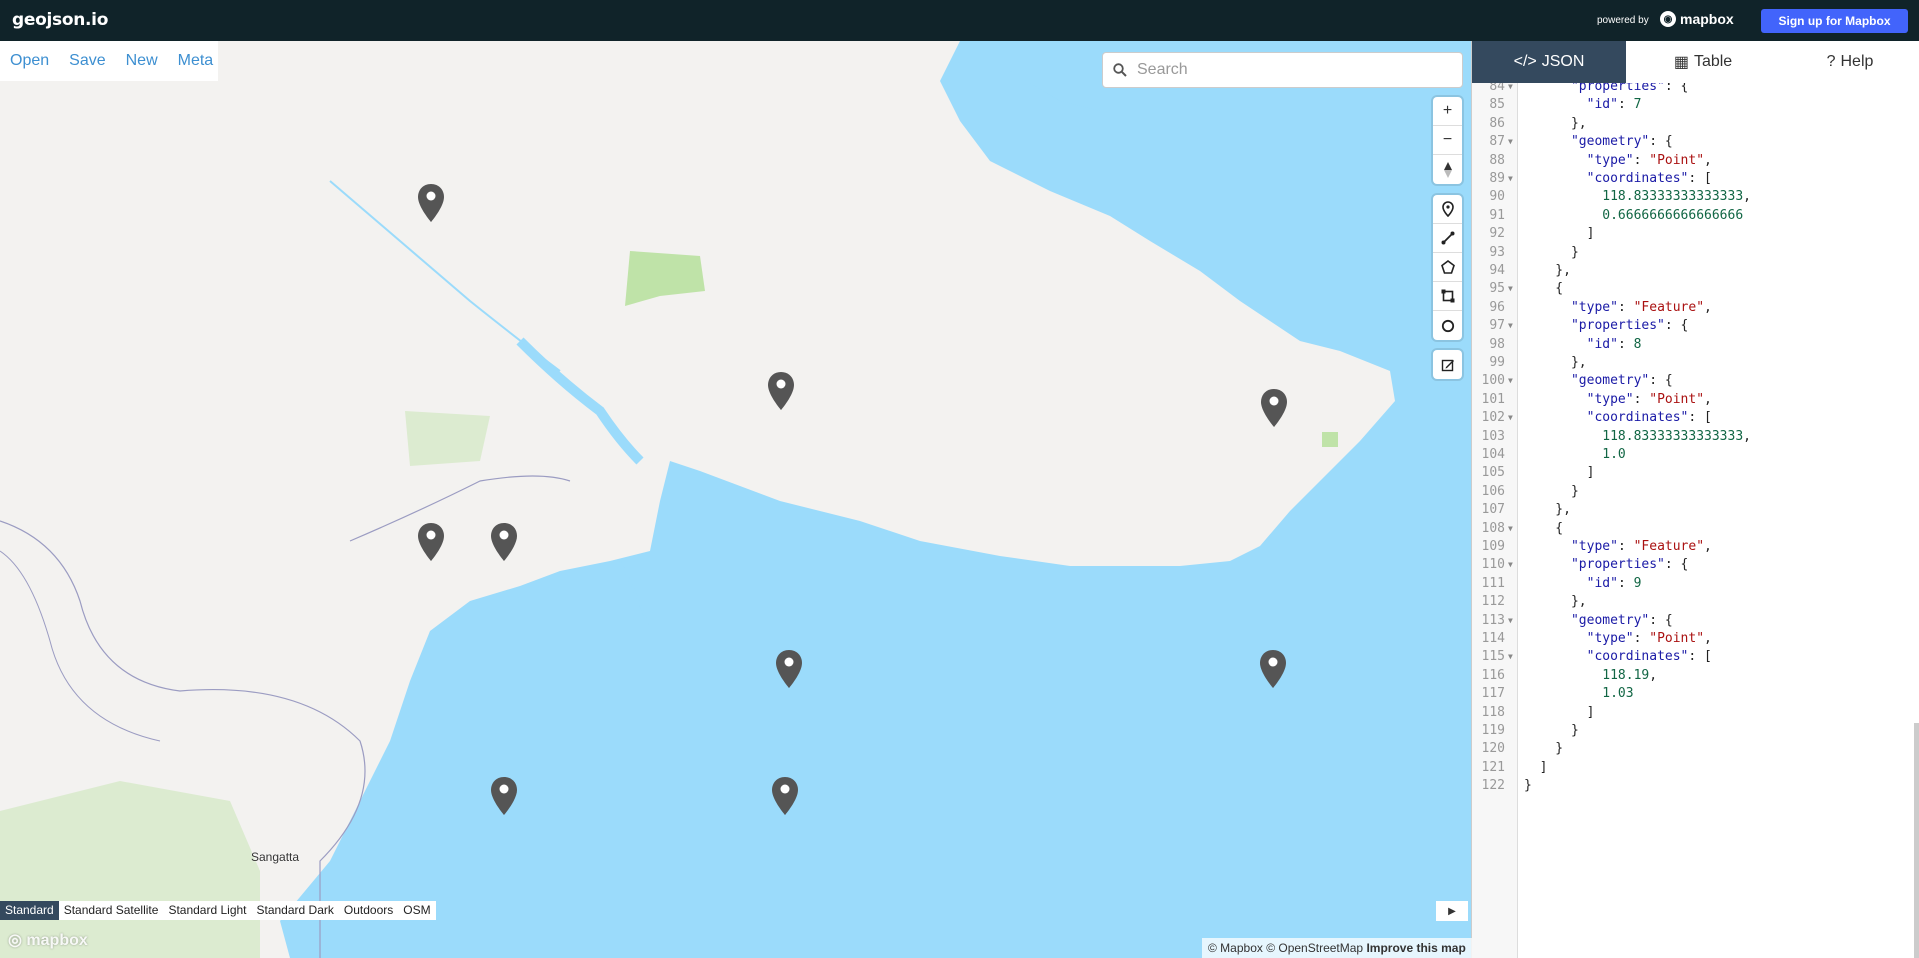 This screenshot has width=1919, height=958. Describe the element at coordinates (60, 20) in the screenshot. I see `app-logo: geojson.io` at that location.